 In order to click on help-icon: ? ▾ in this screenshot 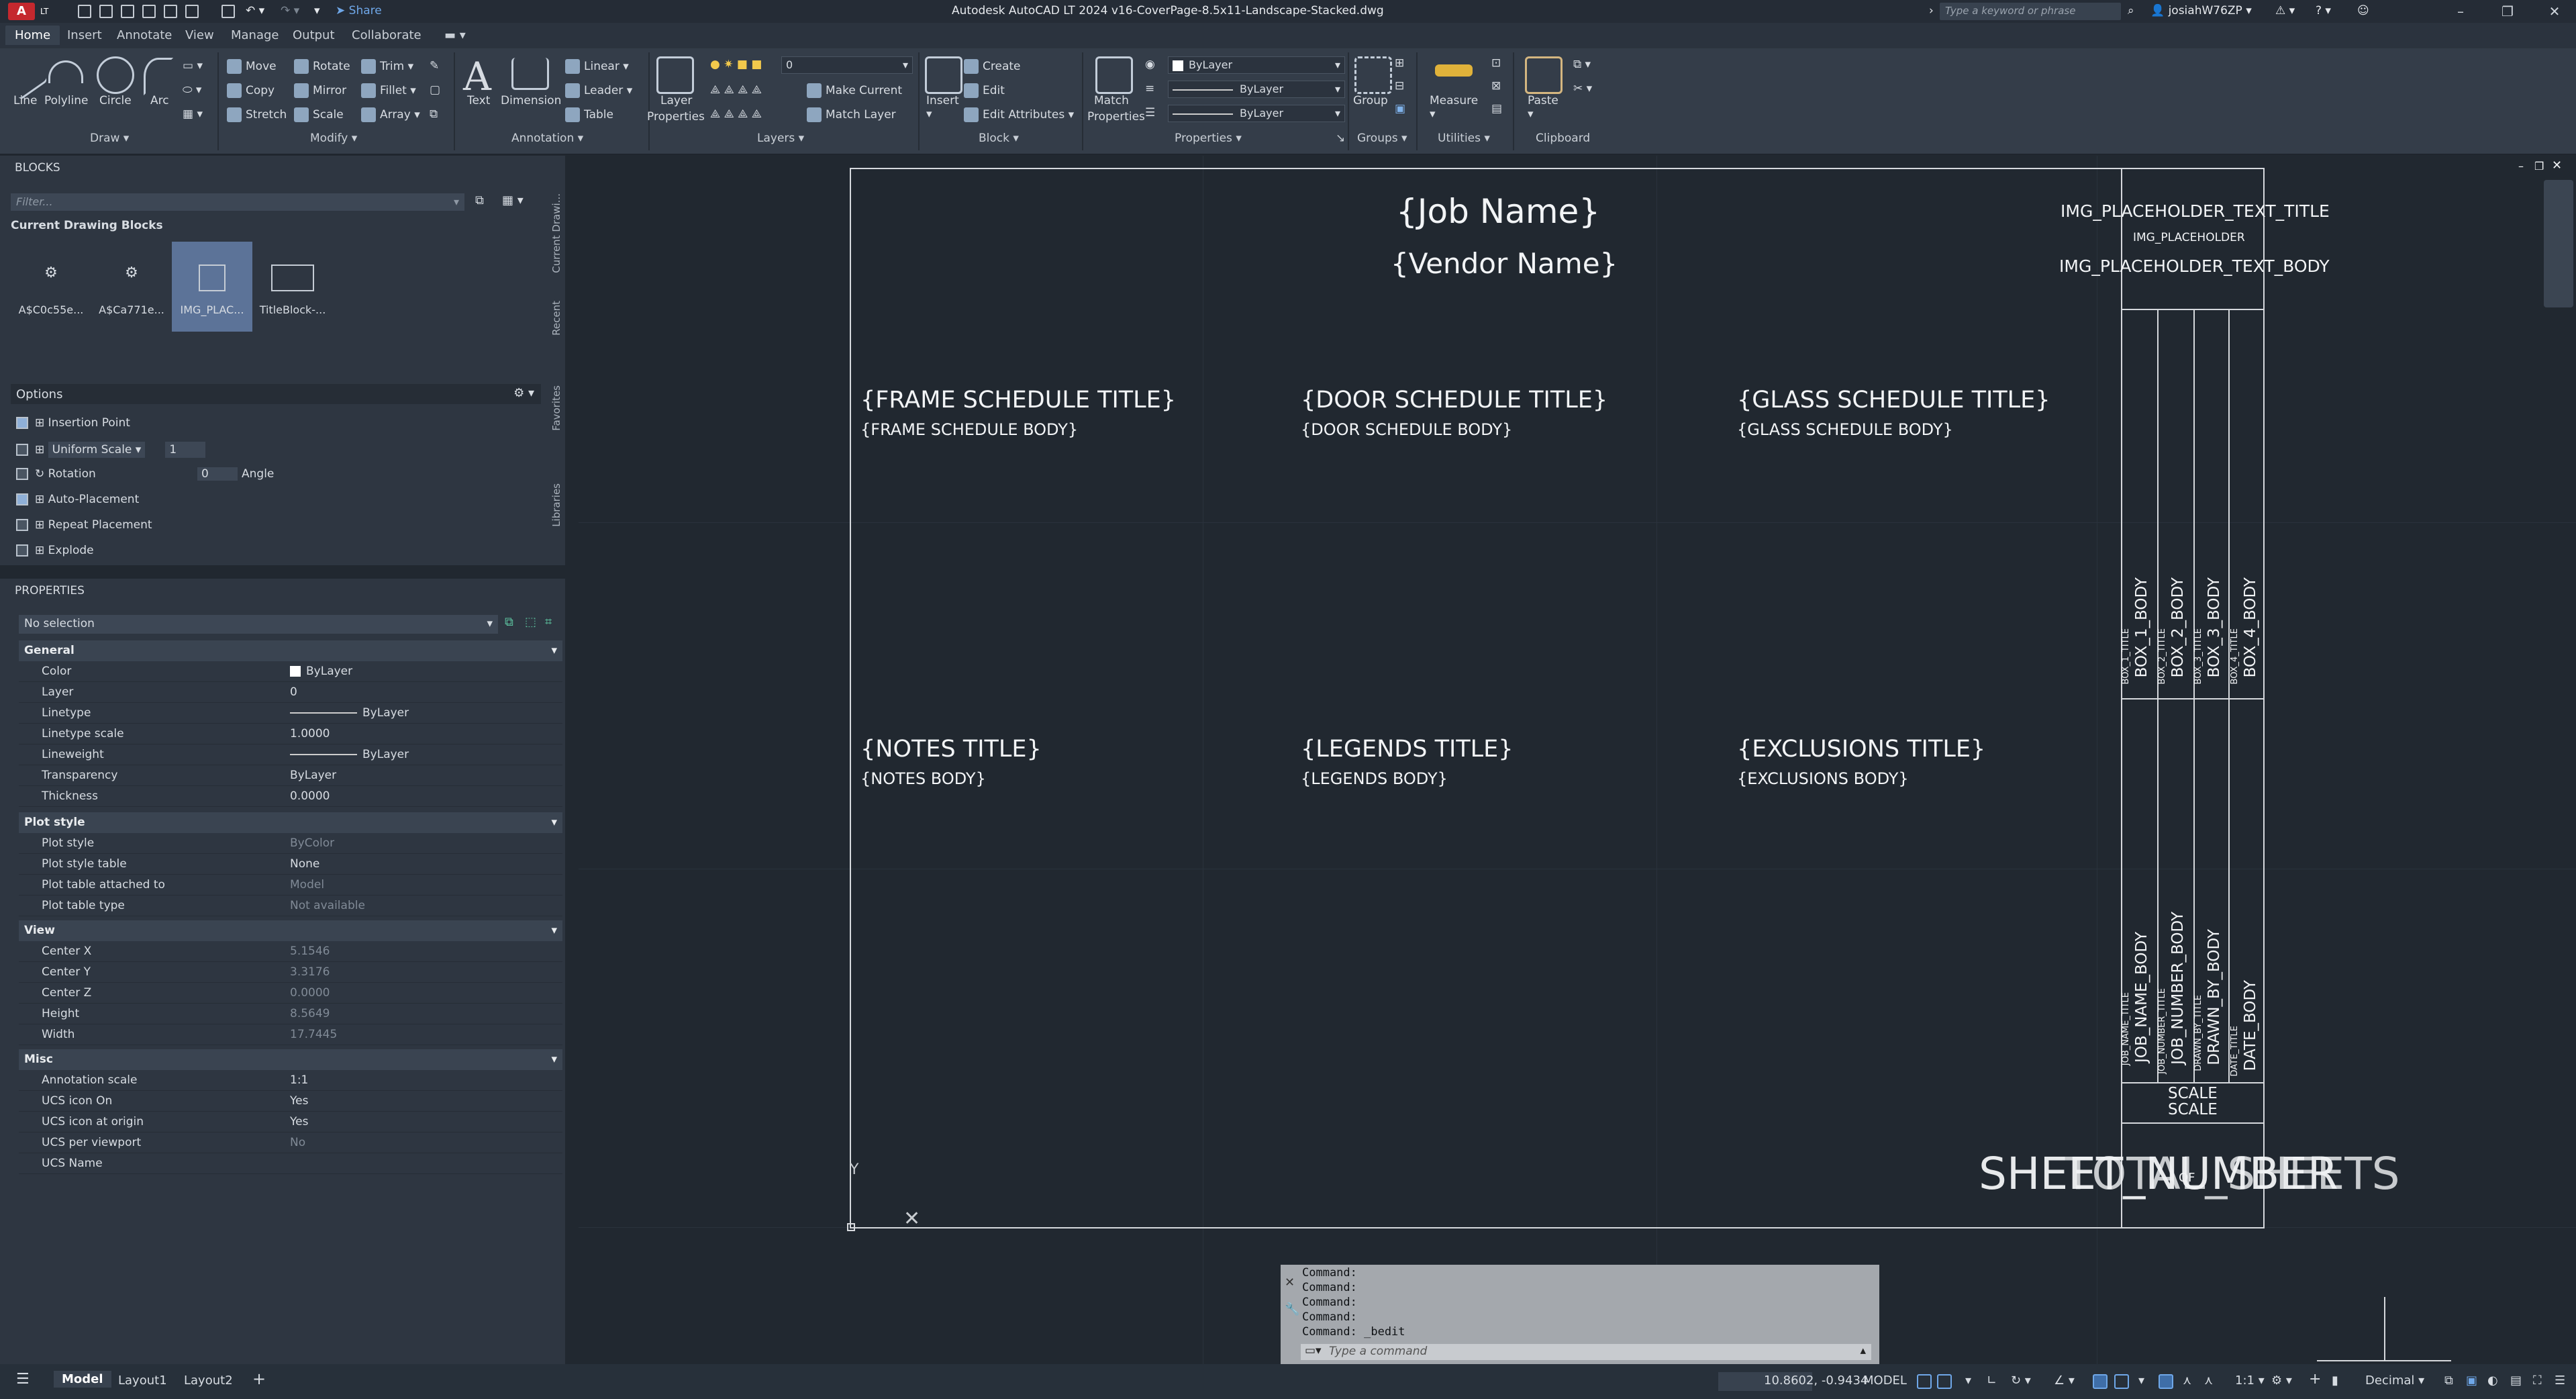, I will do `click(2323, 10)`.